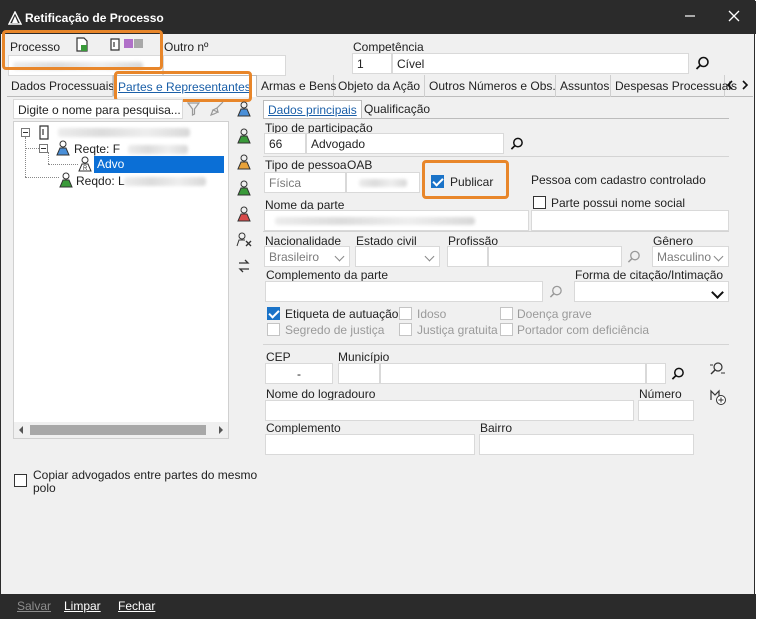 The width and height of the screenshot is (760, 625). Describe the element at coordinates (379, 86) in the screenshot. I see `tab-objeto-acao: Objeto da Ação` at that location.